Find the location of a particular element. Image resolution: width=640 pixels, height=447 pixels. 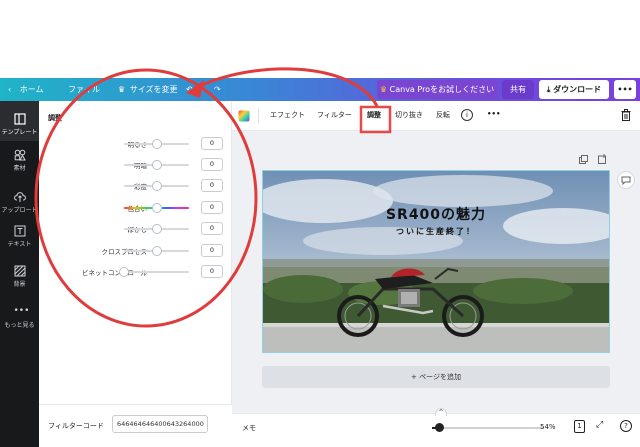

text-icon is located at coordinates (19, 231).